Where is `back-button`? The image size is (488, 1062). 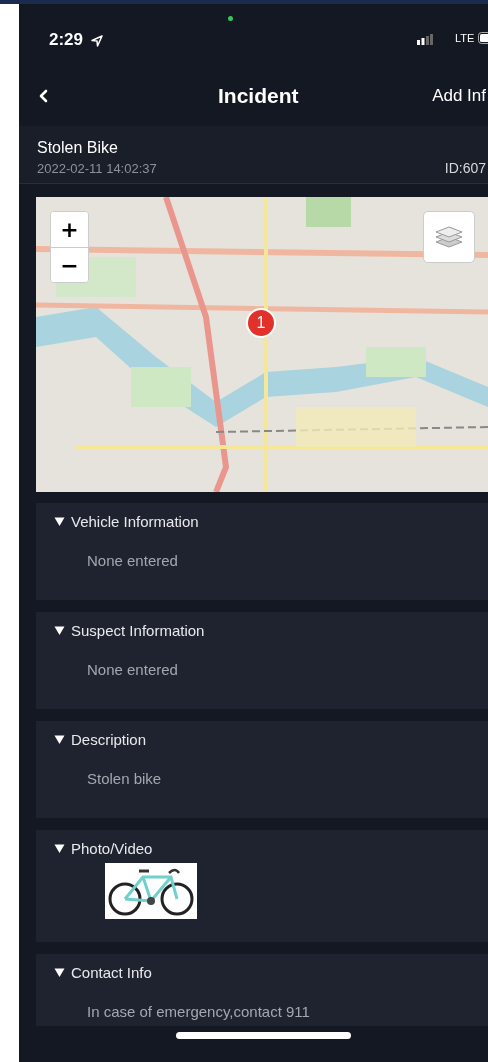 back-button is located at coordinates (44, 96).